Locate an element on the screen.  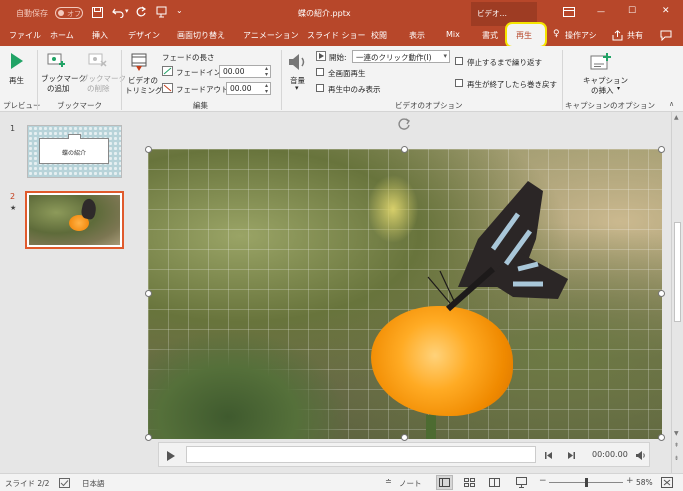
tab-home: ホーム is located at coordinates (62, 35).